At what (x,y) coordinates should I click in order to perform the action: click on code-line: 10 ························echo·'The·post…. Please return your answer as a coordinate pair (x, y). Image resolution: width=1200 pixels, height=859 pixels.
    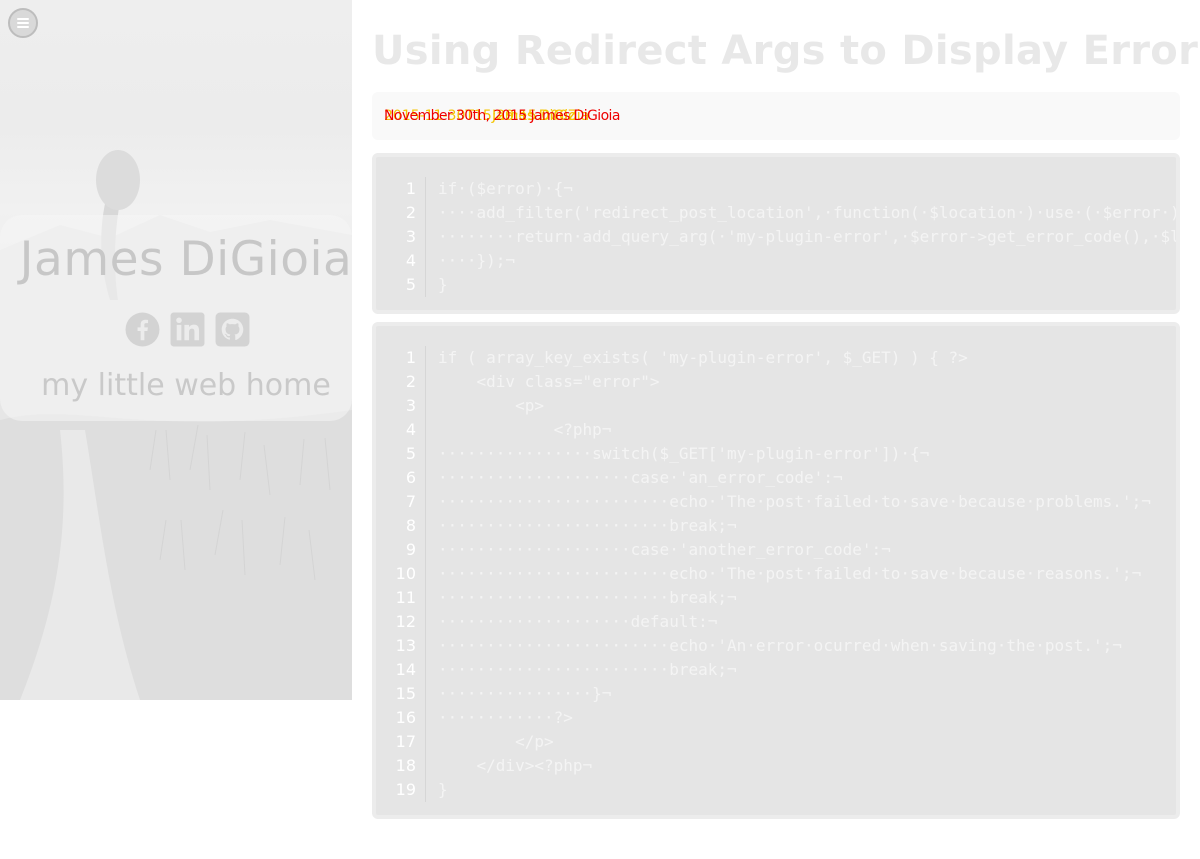
    Looking at the image, I should click on (776, 574).